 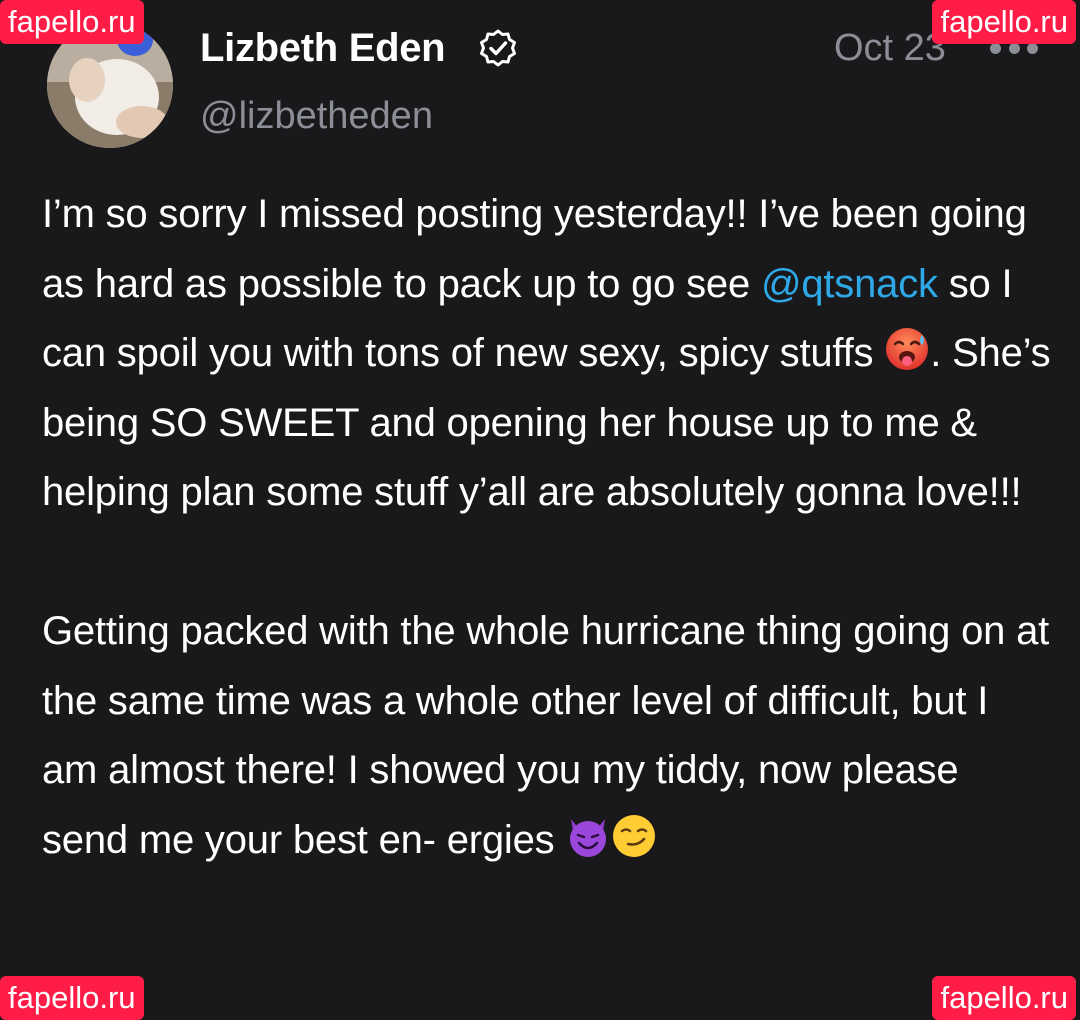 What do you see at coordinates (588, 837) in the screenshot?
I see `smiling-devil-emoji` at bounding box center [588, 837].